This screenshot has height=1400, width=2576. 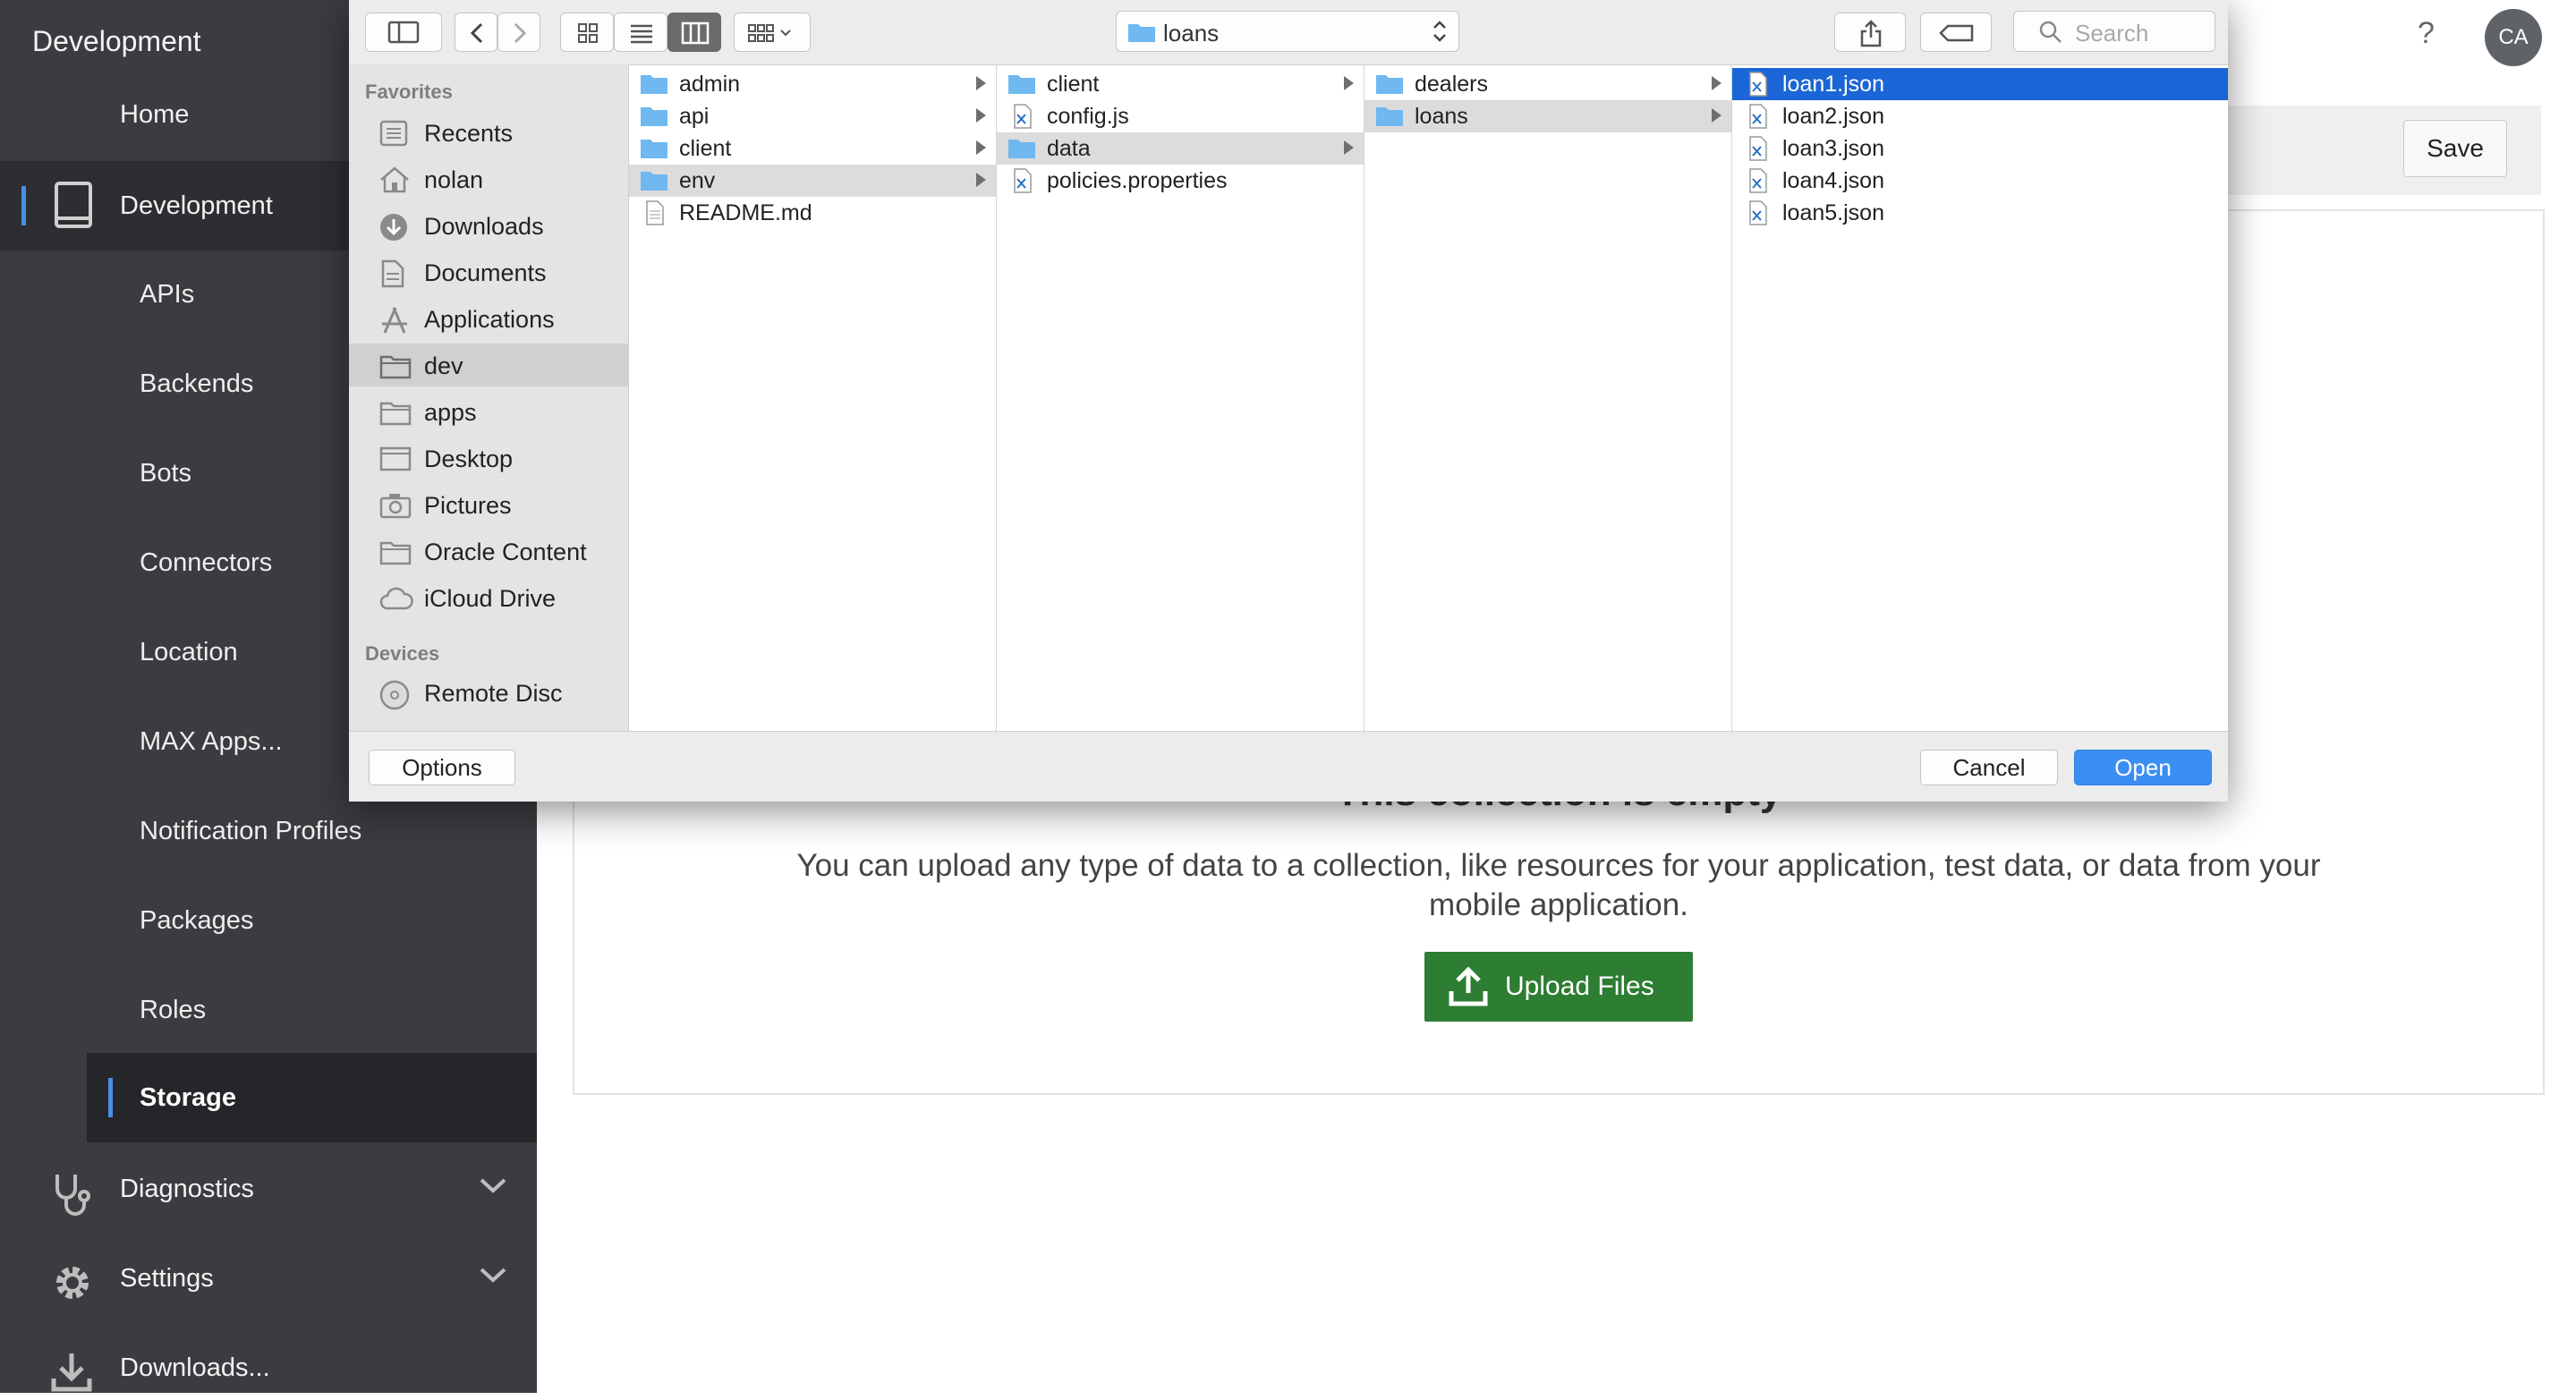 I want to click on sidebar-item-recents: Recents, so click(x=488, y=132).